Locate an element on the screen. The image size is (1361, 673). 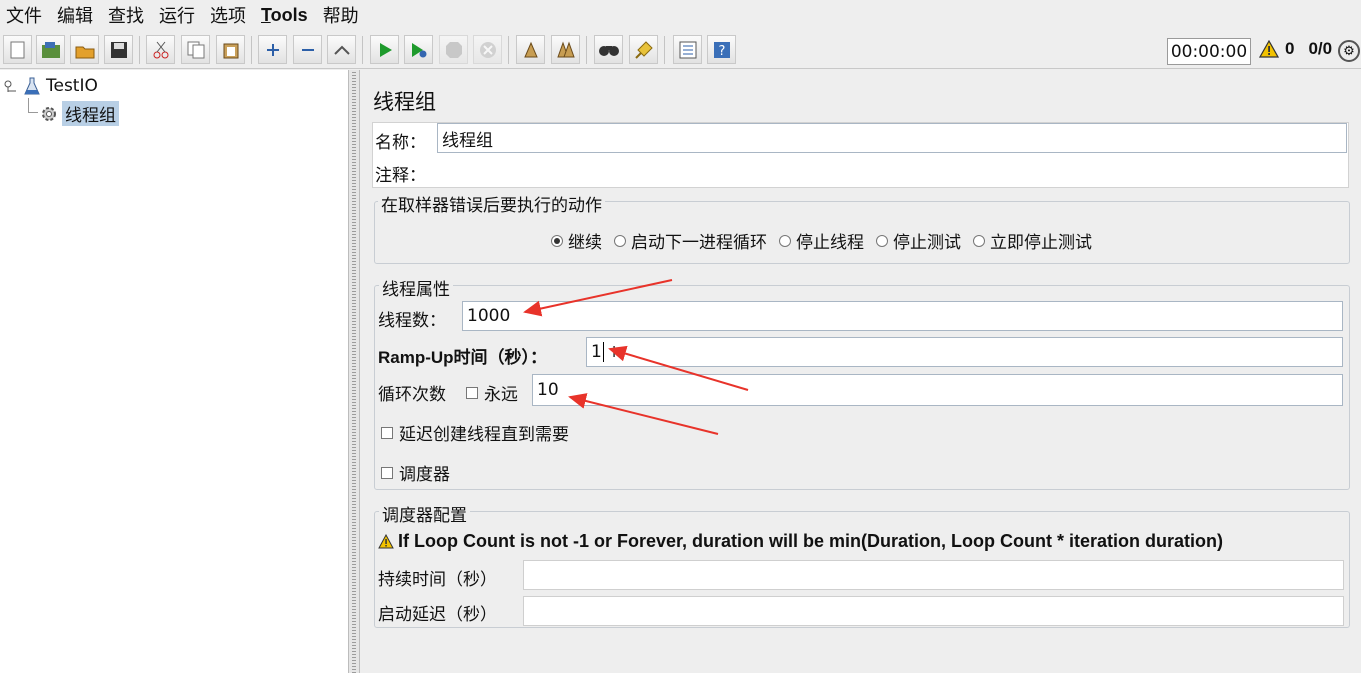
expand-icon is located at coordinates (272, 49).